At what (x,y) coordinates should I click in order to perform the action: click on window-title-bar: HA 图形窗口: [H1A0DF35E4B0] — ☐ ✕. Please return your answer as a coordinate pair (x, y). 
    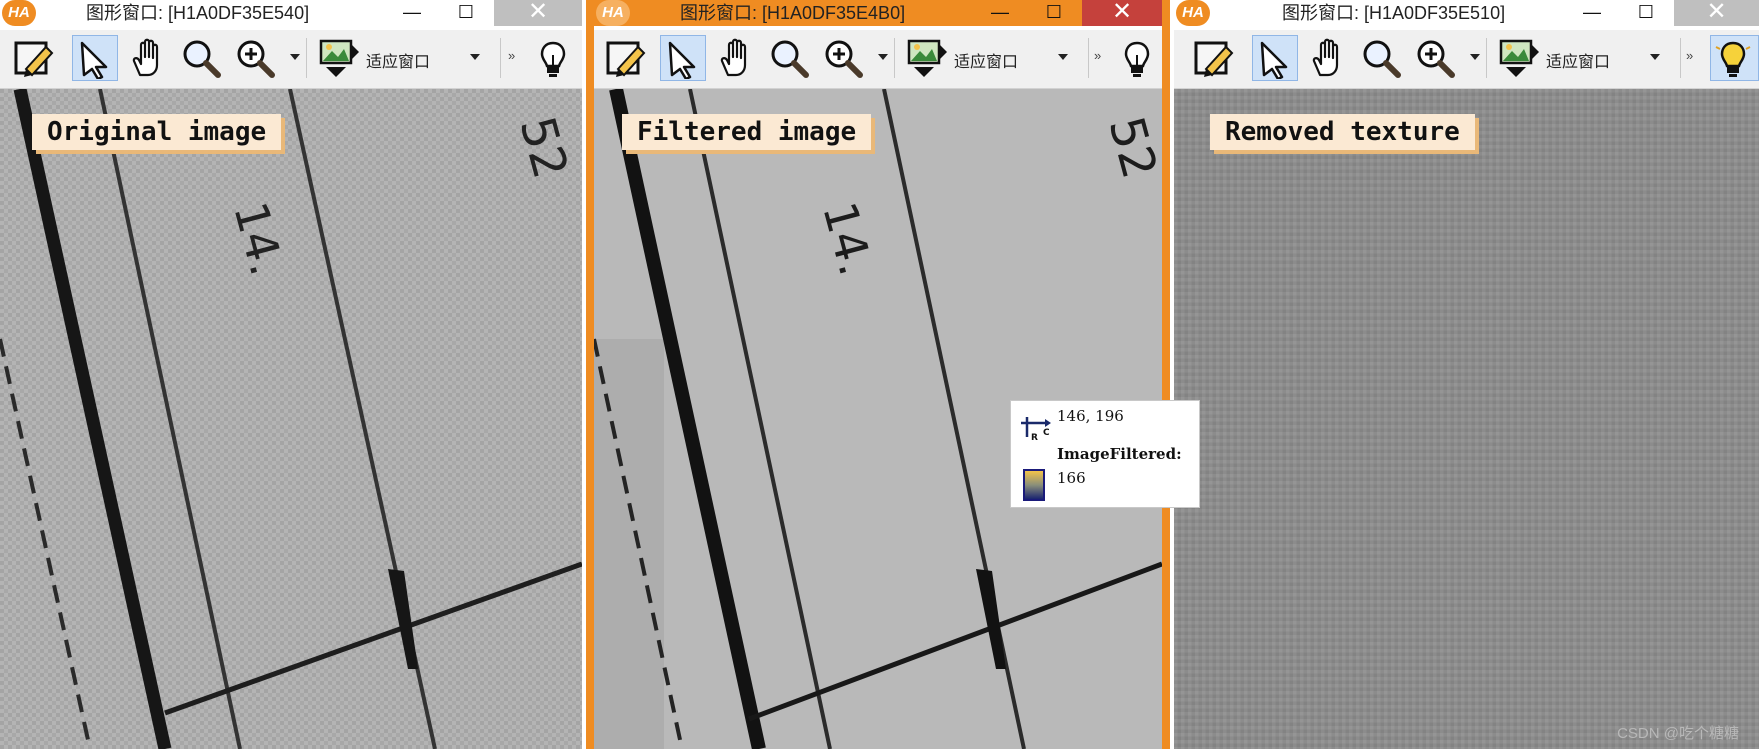
    Looking at the image, I should click on (878, 13).